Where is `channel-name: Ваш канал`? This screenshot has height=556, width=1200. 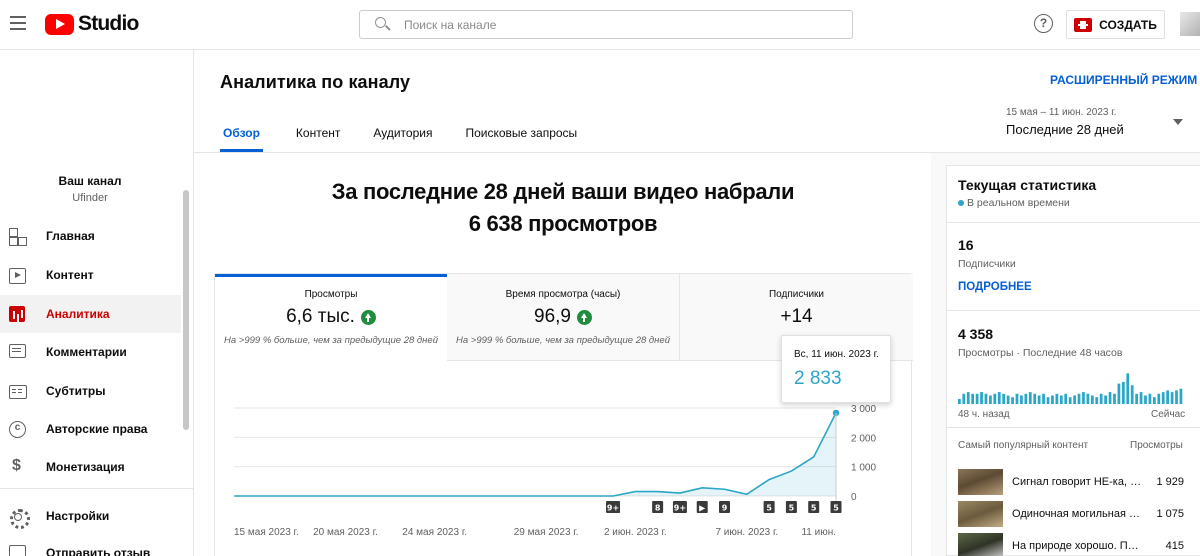
channel-name: Ваш канал is located at coordinates (90, 181).